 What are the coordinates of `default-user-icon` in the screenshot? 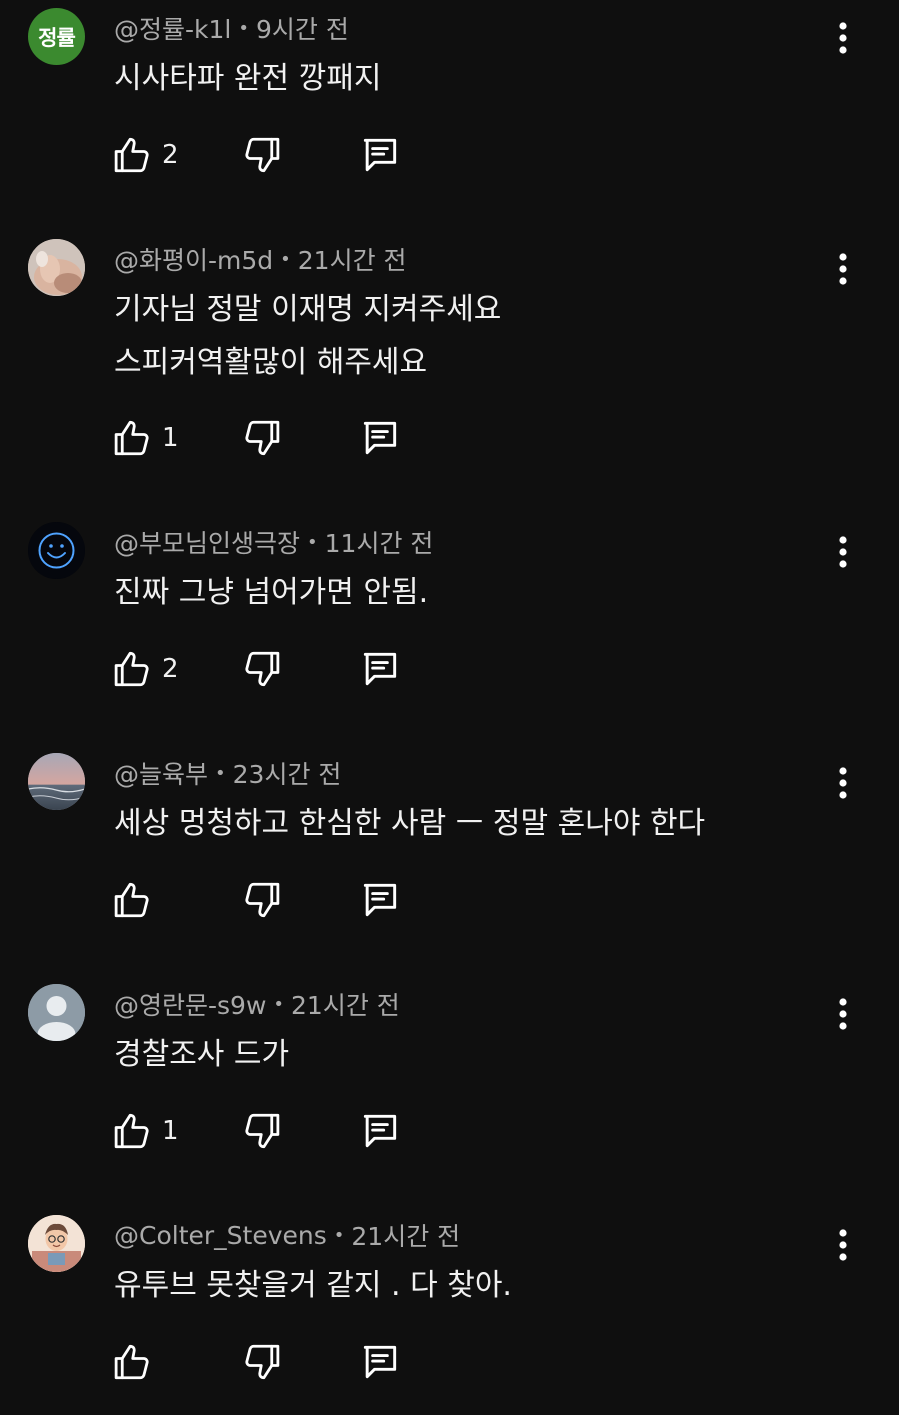 It's located at (56, 1012).